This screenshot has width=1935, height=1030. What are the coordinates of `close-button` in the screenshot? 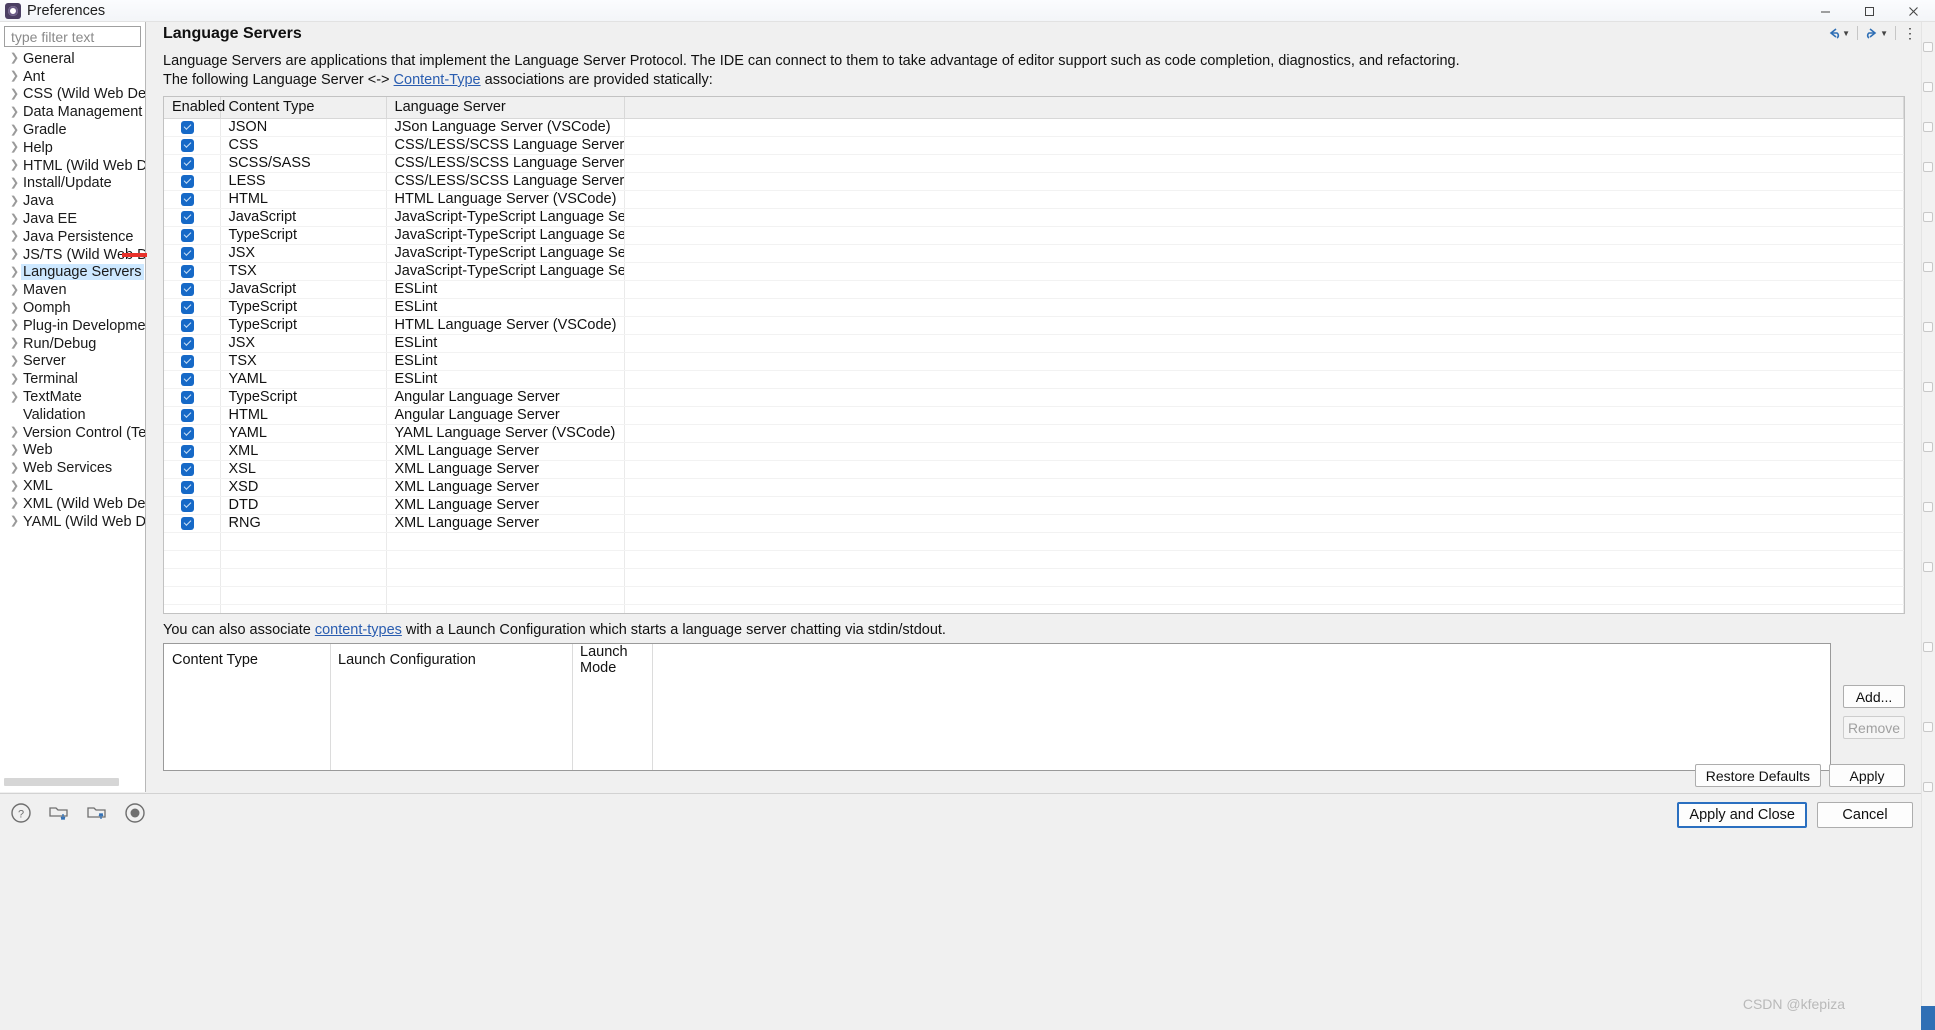 It's located at (1913, 11).